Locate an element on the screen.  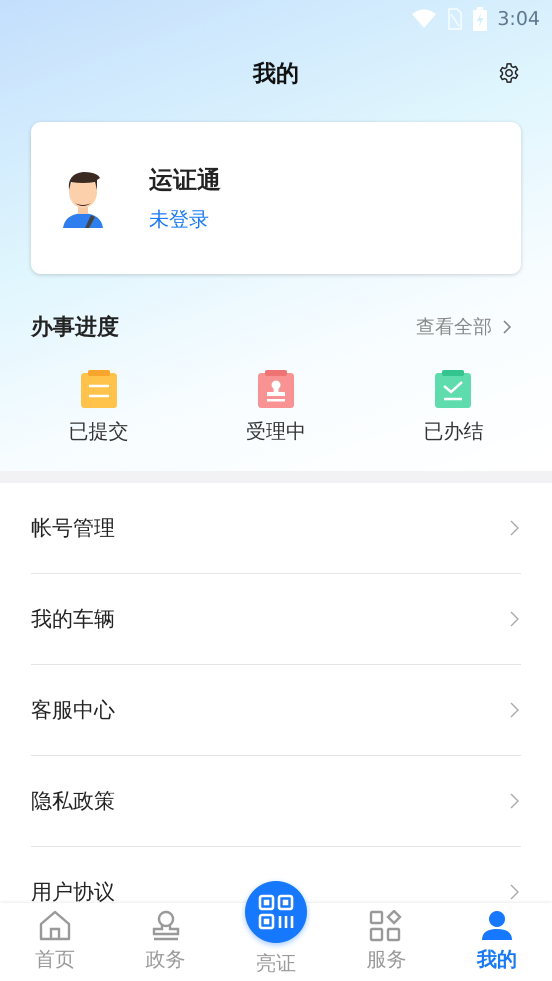
progress-item: 已办结 is located at coordinates (453, 407).